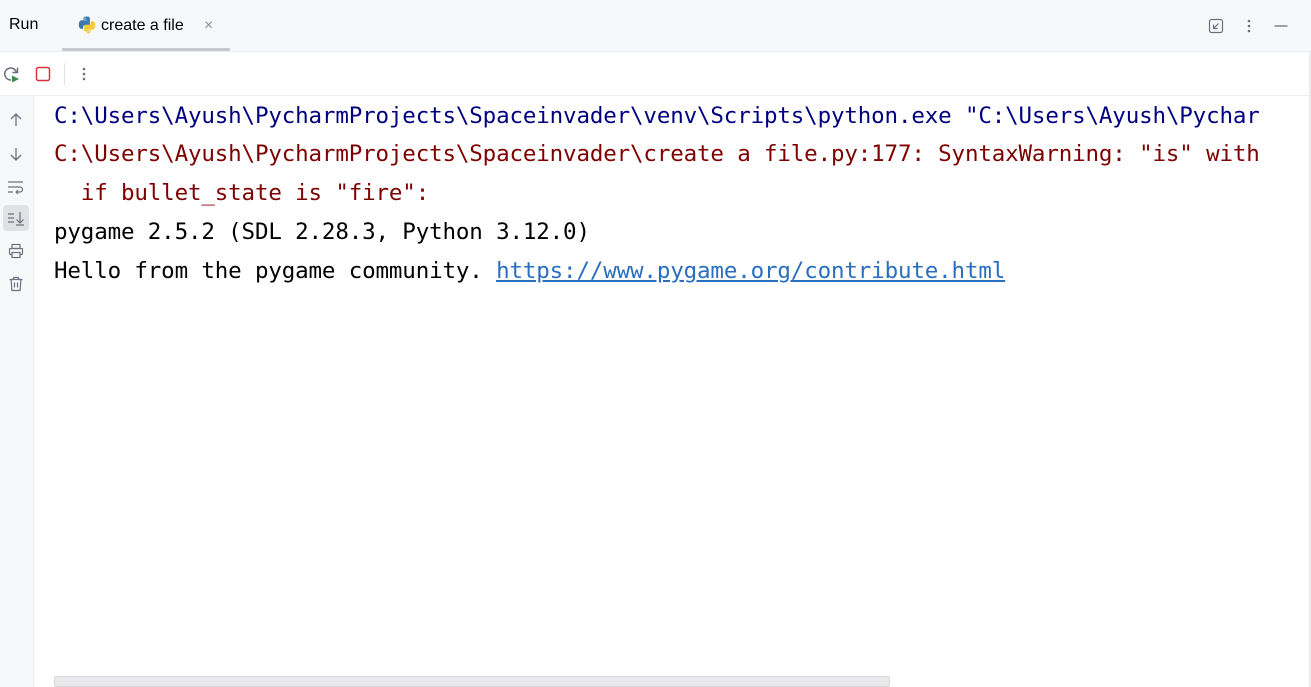 The image size is (1311, 687). What do you see at coordinates (16, 218) in the screenshot?
I see `scroll-to-end-icon` at bounding box center [16, 218].